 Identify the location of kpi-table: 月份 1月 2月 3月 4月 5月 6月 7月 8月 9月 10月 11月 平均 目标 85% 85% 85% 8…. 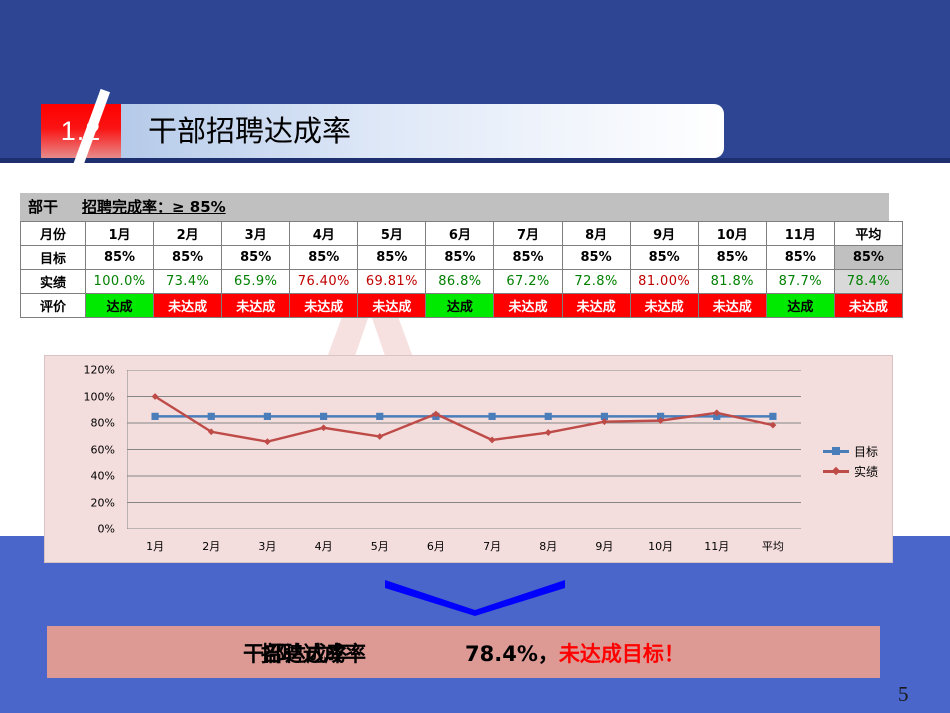
(461, 269).